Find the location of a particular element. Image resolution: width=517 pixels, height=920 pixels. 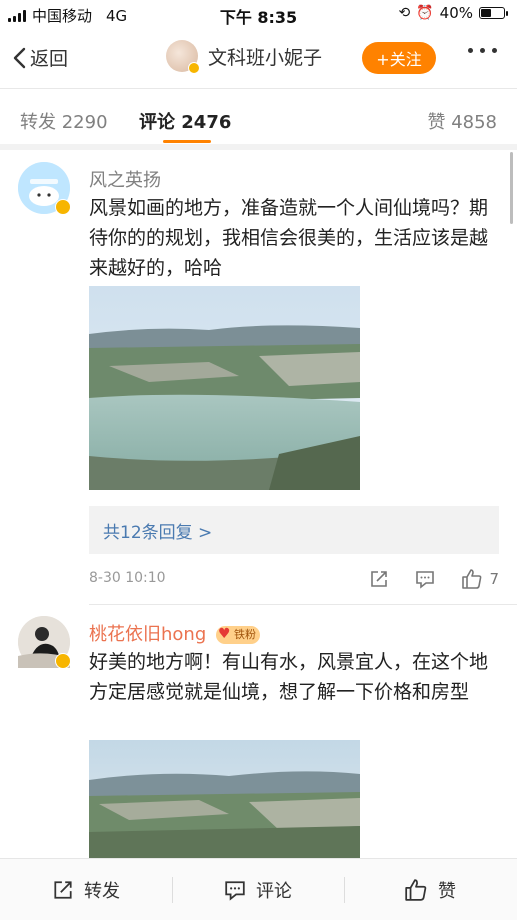

alarm-icon: ⏰ is located at coordinates (425, 13).